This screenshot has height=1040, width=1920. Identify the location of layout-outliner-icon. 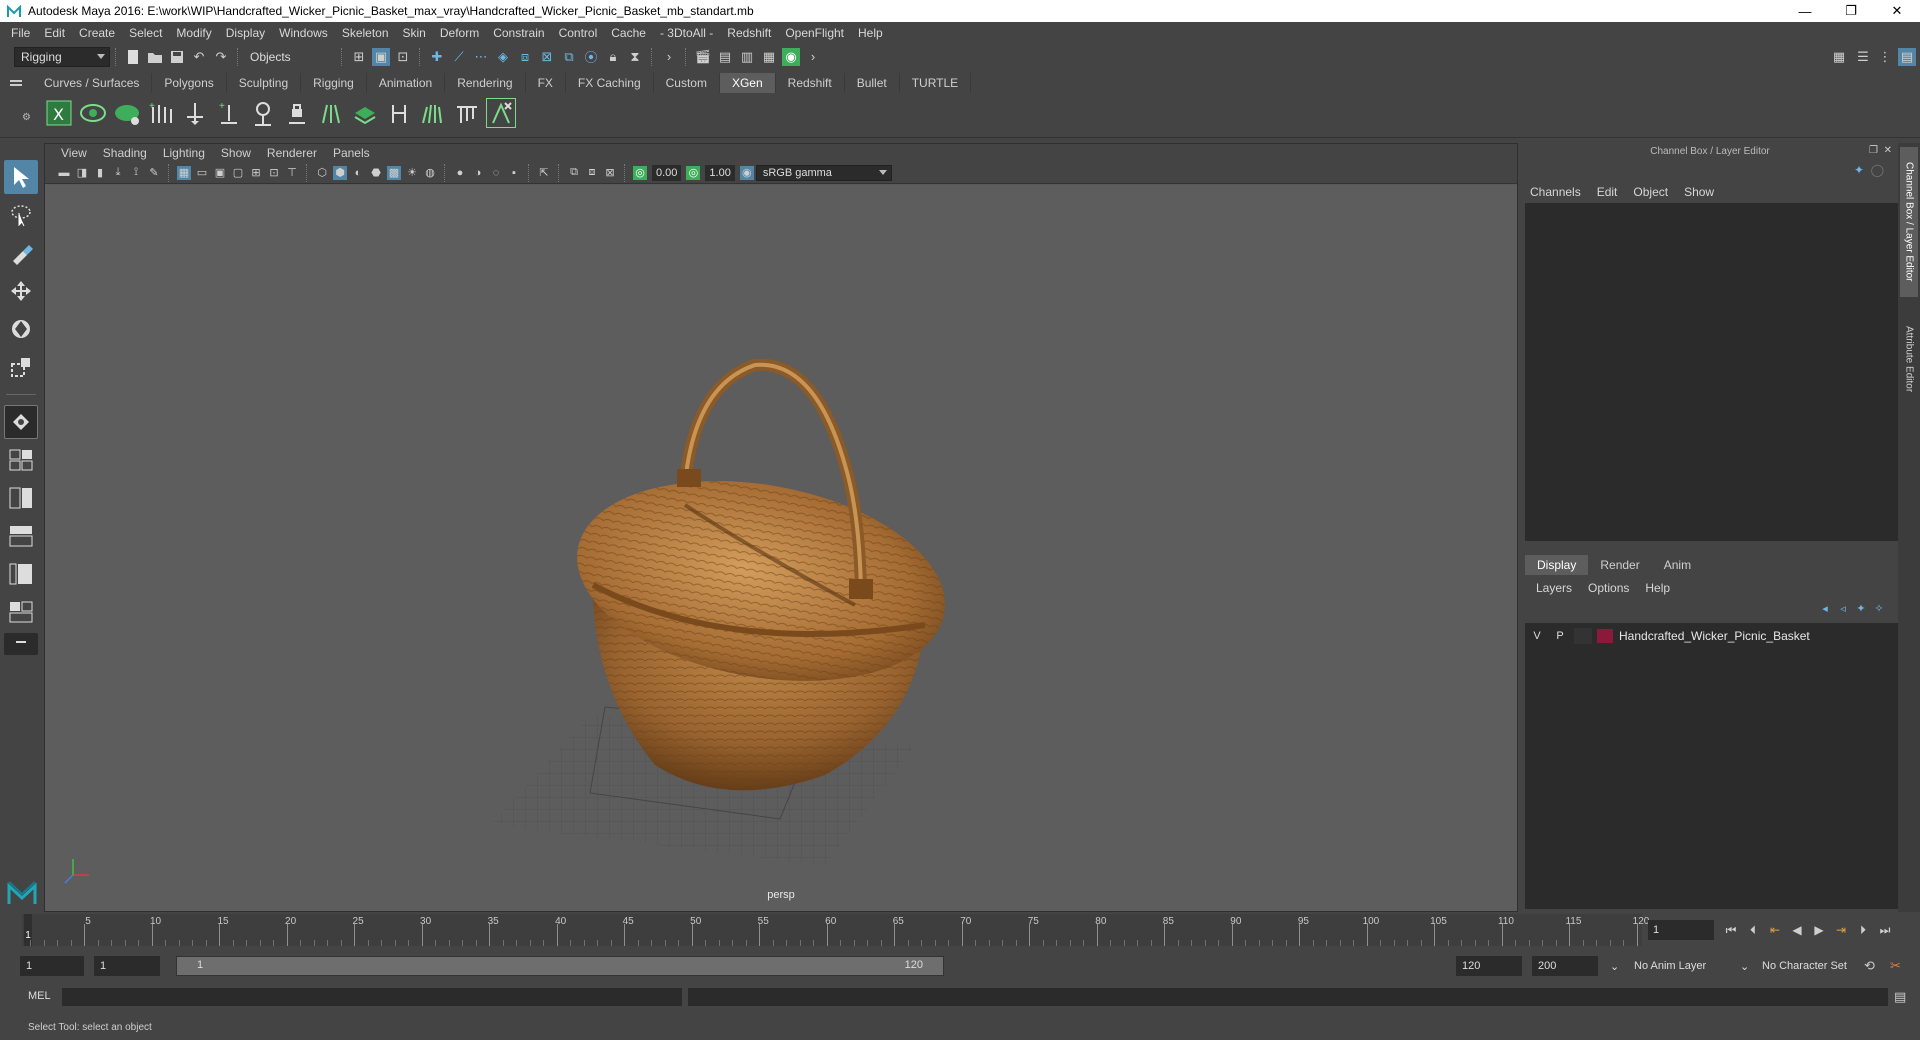
(21, 536).